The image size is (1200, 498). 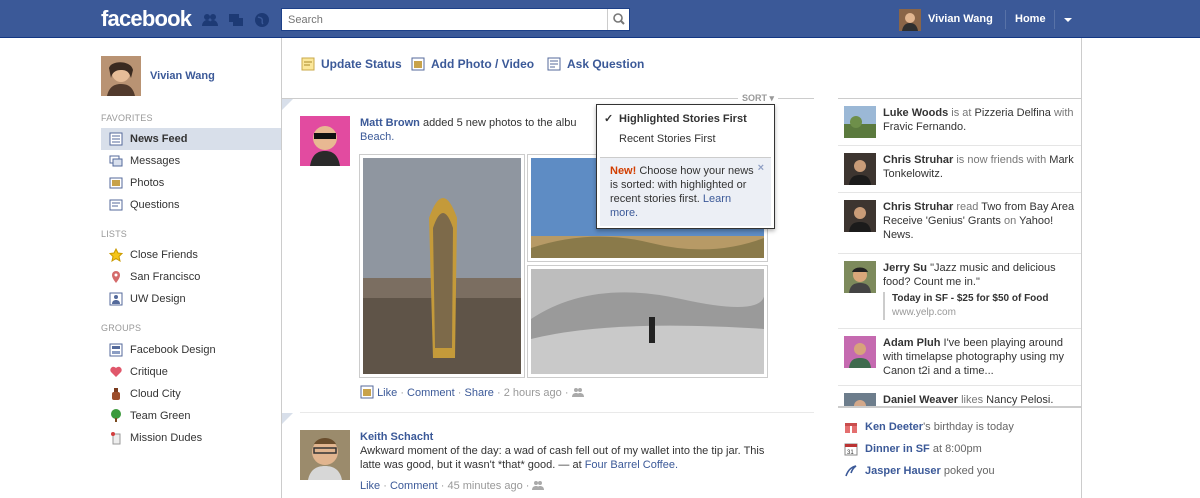 I want to click on status-icon, so click(x=308, y=64).